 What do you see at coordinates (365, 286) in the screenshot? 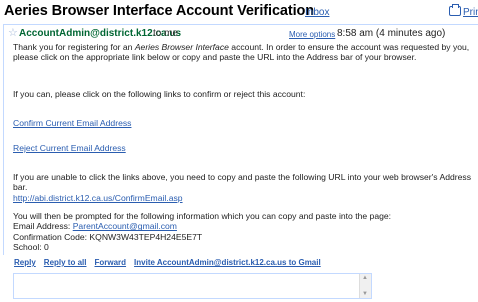
I see `reply-scrollbar: ▲ ▼` at bounding box center [365, 286].